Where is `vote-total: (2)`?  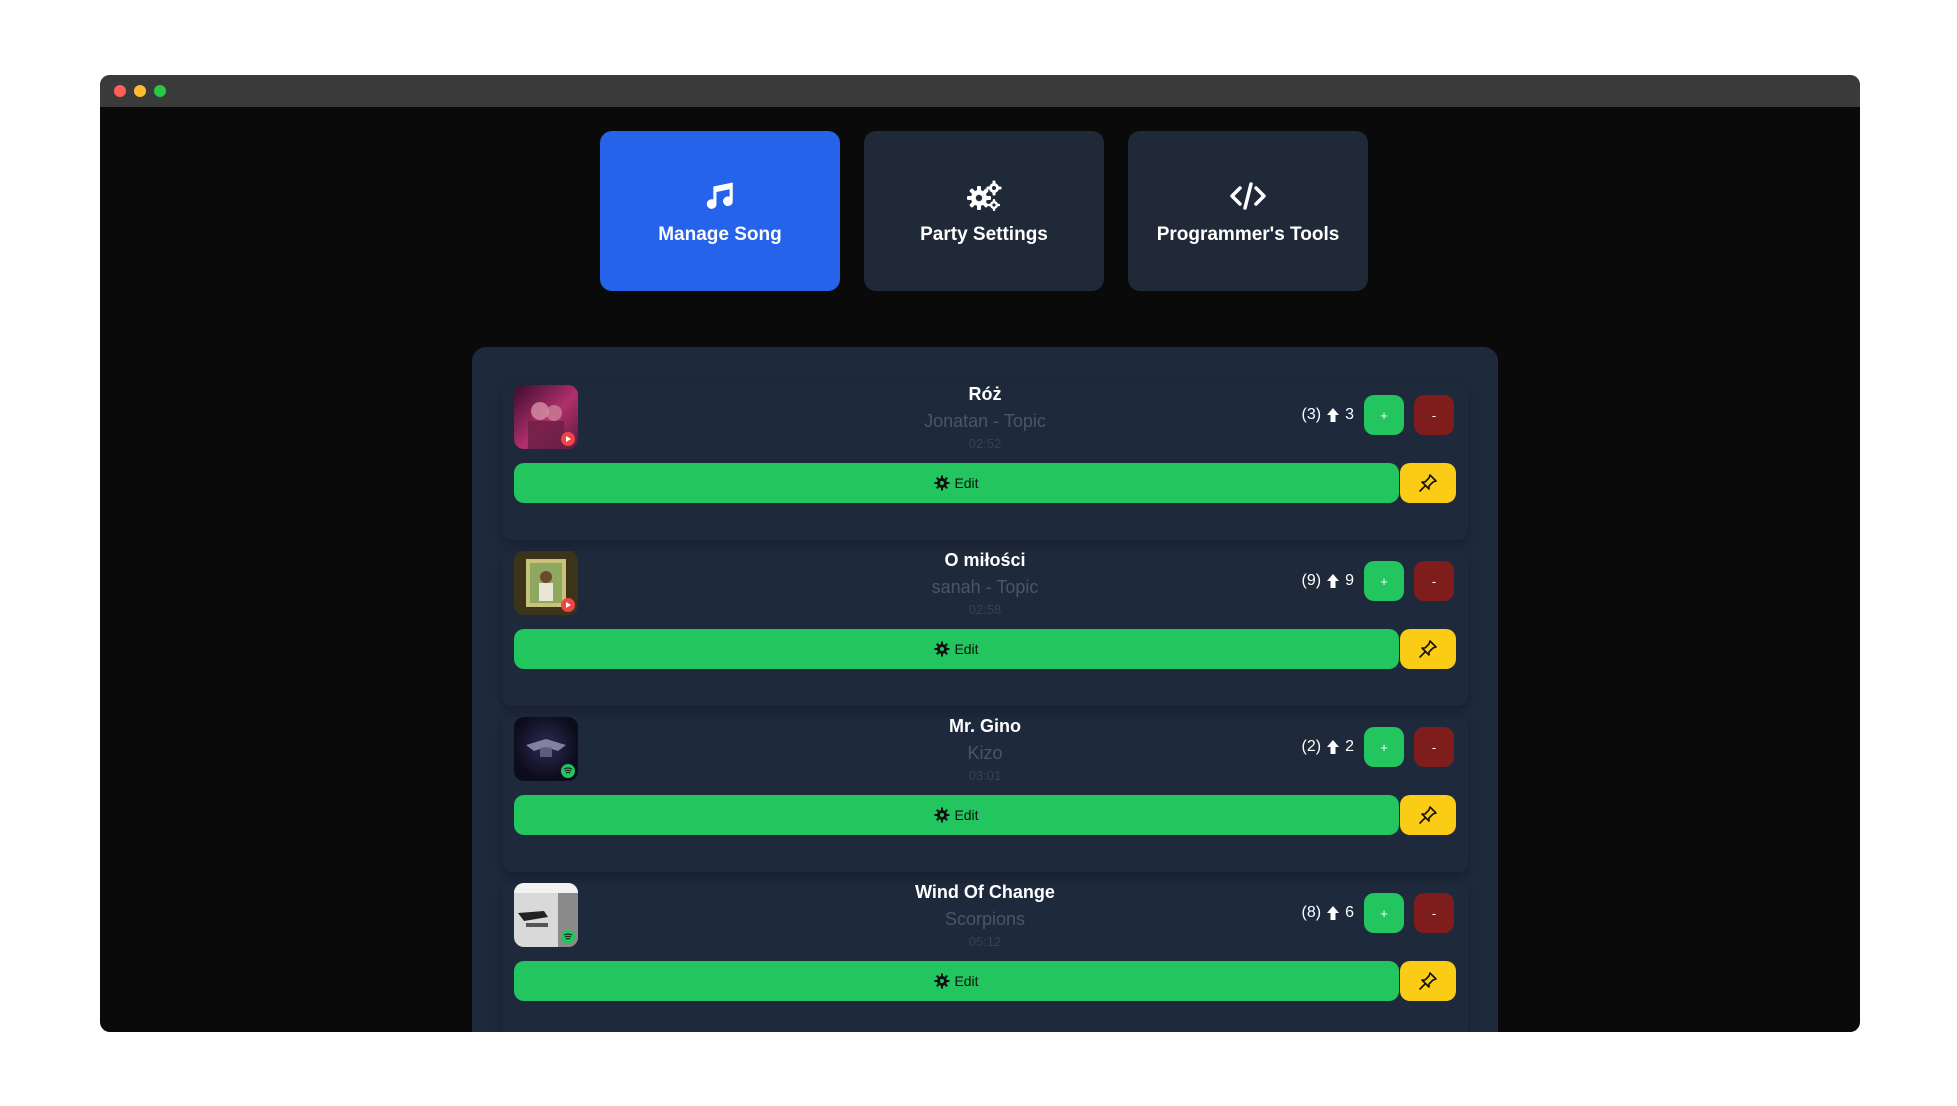
vote-total: (2) is located at coordinates (1311, 746).